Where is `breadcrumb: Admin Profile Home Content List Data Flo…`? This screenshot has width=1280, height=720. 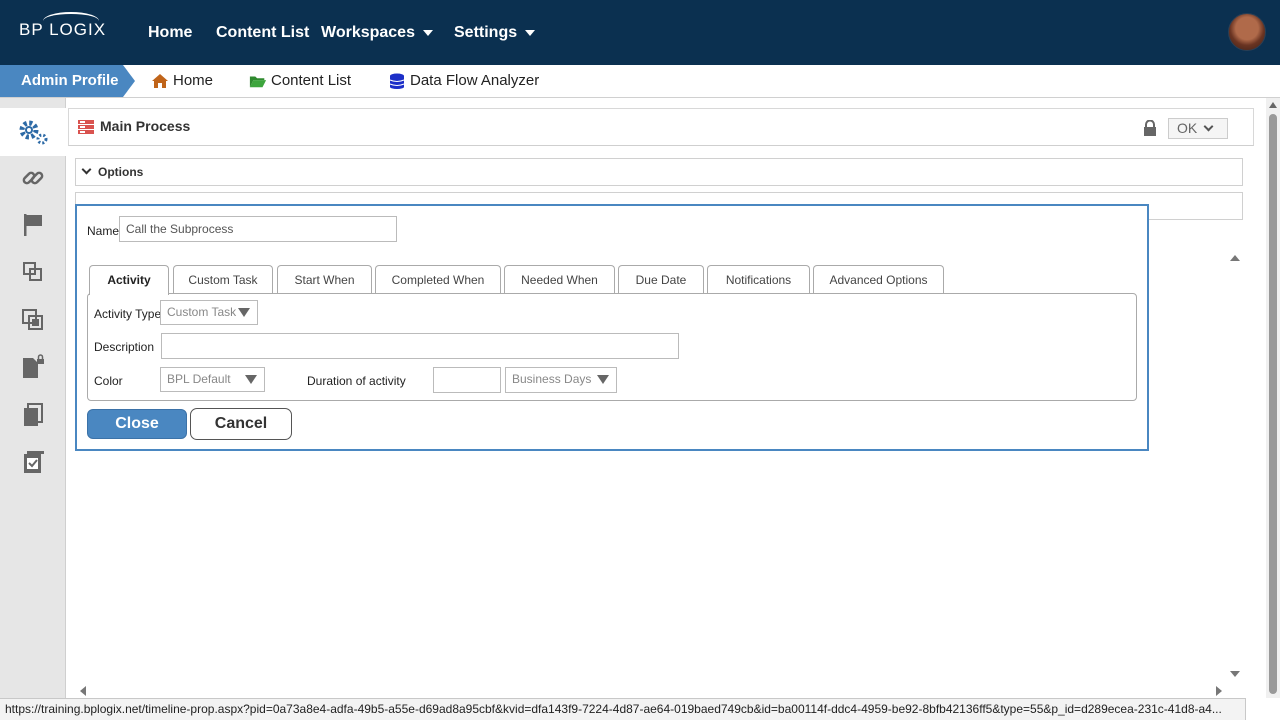
breadcrumb: Admin Profile Home Content List Data Flo… is located at coordinates (640, 81).